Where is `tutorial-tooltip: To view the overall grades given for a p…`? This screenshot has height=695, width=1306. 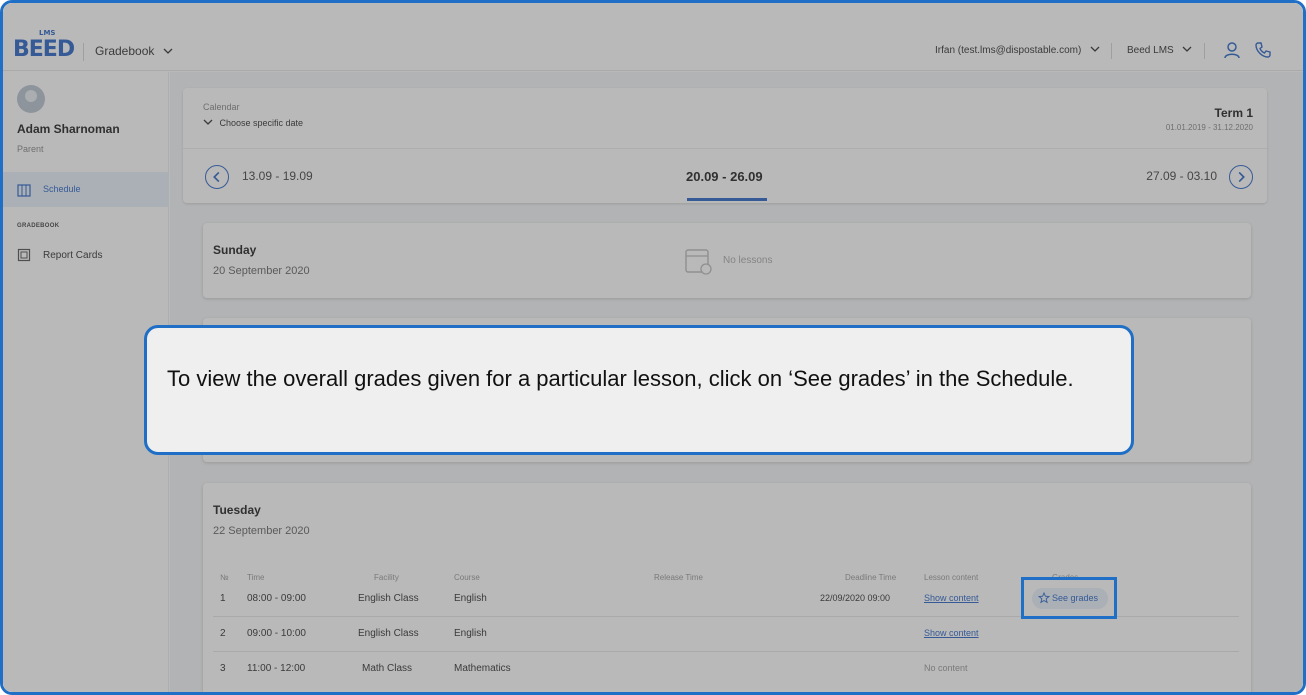
tutorial-tooltip: To view the overall grades given for a p… is located at coordinates (639, 390).